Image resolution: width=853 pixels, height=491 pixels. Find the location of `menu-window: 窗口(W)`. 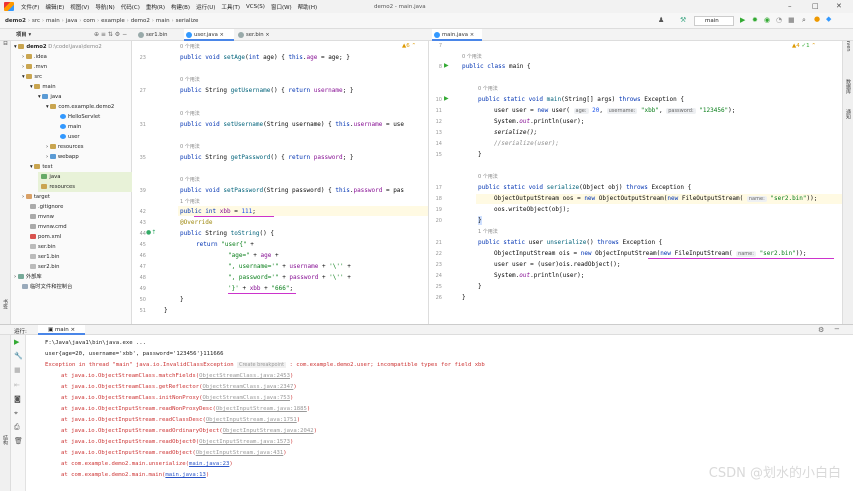

menu-window: 窗口(W) is located at coordinates (281, 7).